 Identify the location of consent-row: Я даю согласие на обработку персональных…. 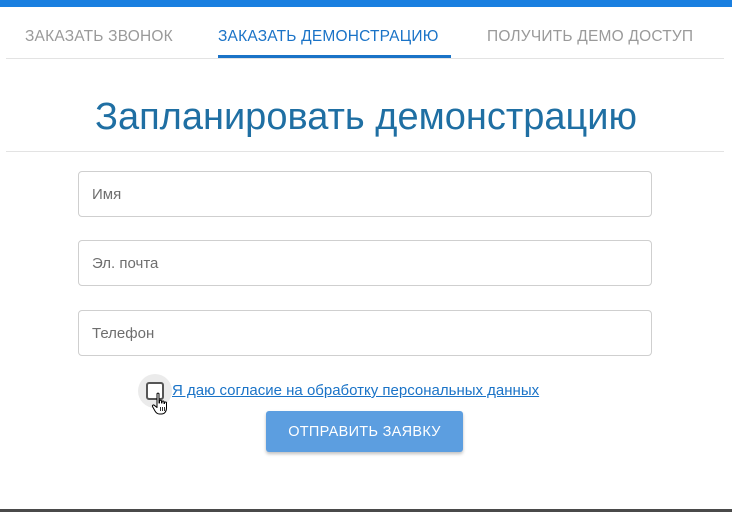
(371, 391).